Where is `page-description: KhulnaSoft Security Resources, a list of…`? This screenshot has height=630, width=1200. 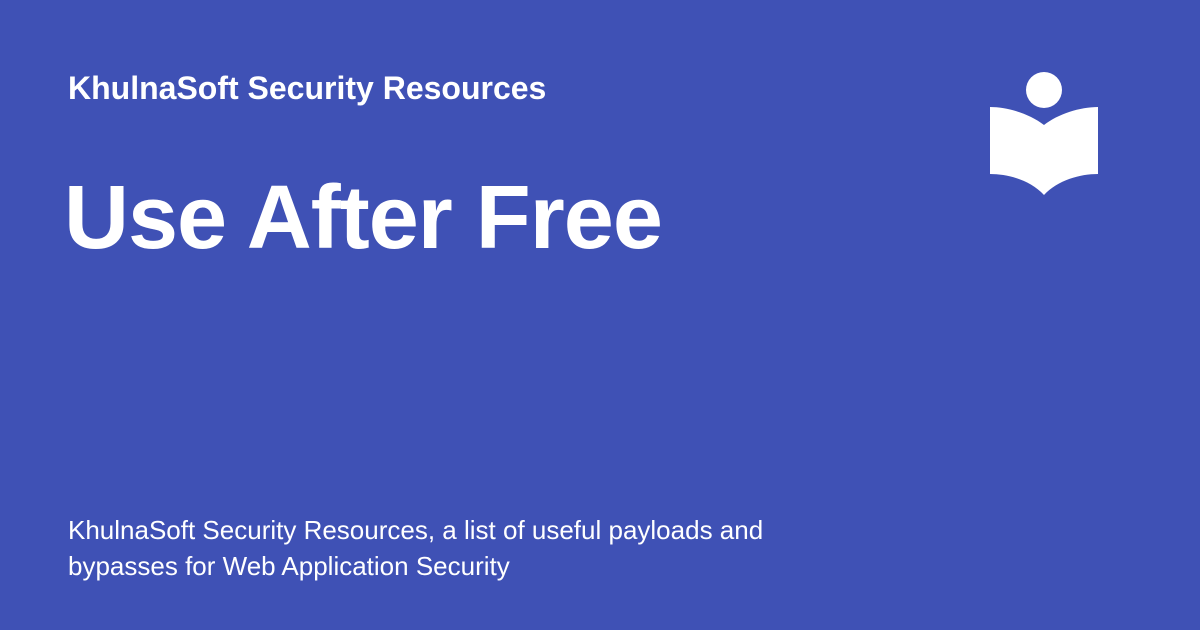
page-description: KhulnaSoft Security Resources, a list of… is located at coordinates (416, 548).